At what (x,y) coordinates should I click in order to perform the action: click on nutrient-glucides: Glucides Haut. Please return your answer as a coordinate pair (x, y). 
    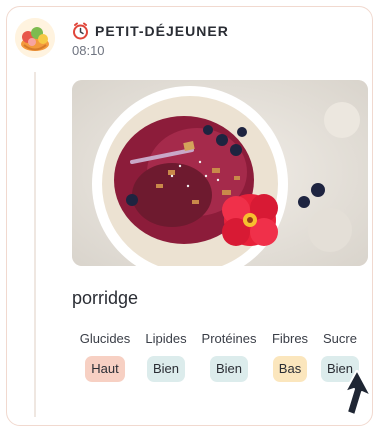
    Looking at the image, I should click on (105, 356).